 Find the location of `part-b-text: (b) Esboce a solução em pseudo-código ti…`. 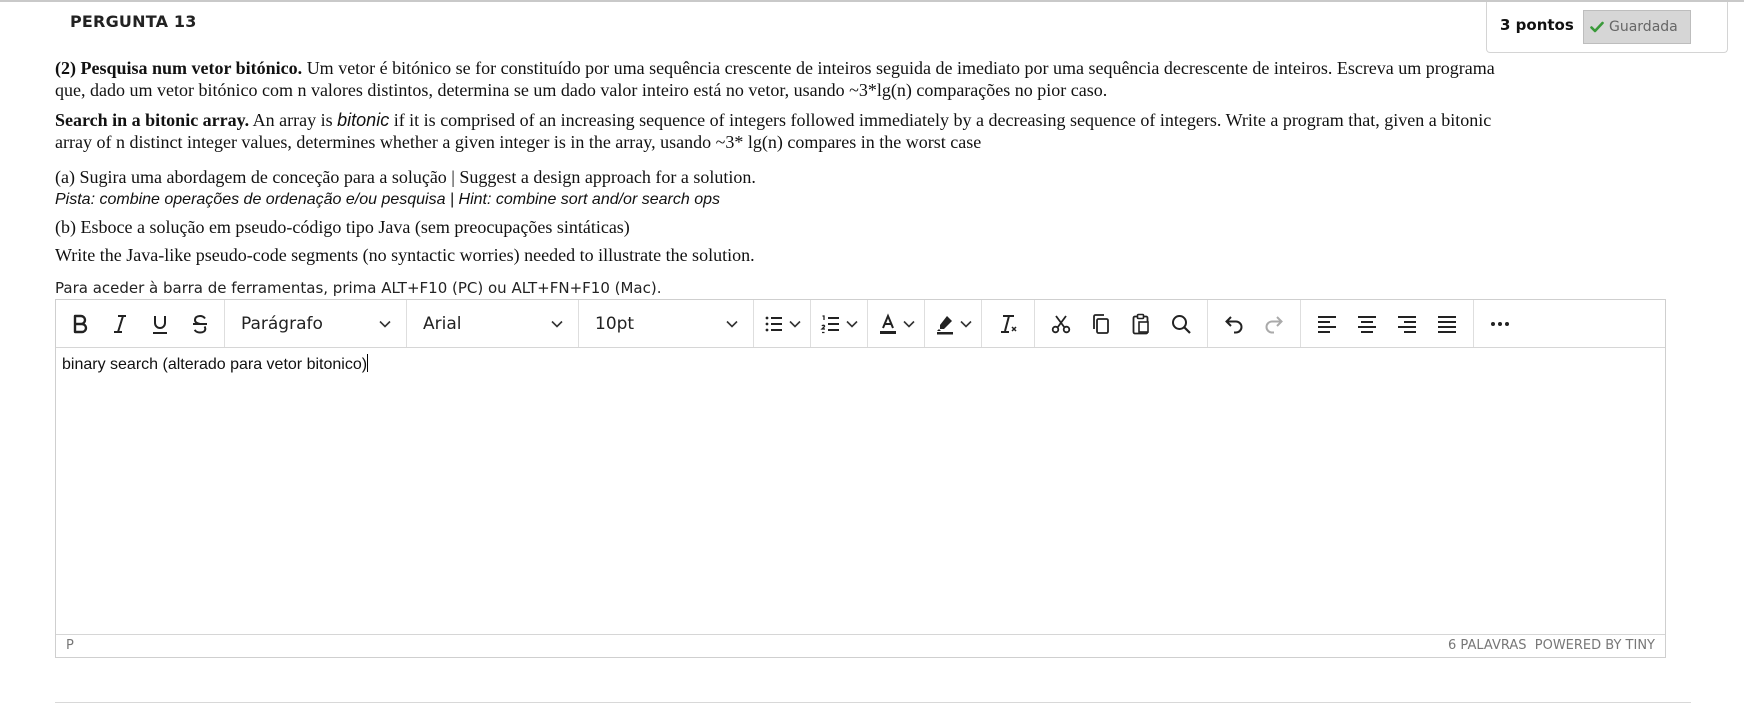

part-b-text: (b) Esboce a solução em pseudo-código ti… is located at coordinates (342, 227).